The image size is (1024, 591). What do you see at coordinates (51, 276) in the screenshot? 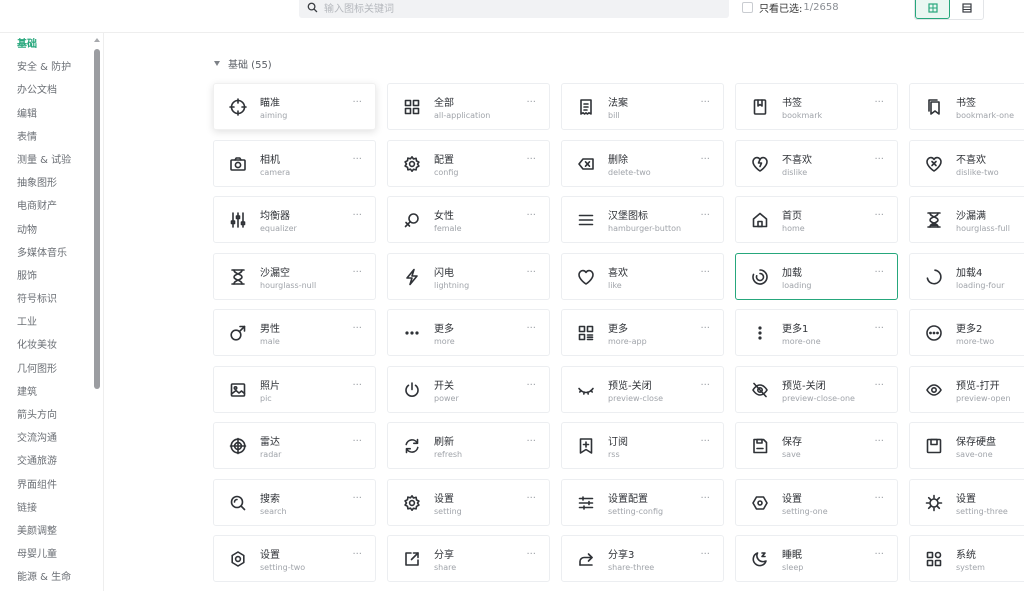
I see `sidebar-item: 服饰` at bounding box center [51, 276].